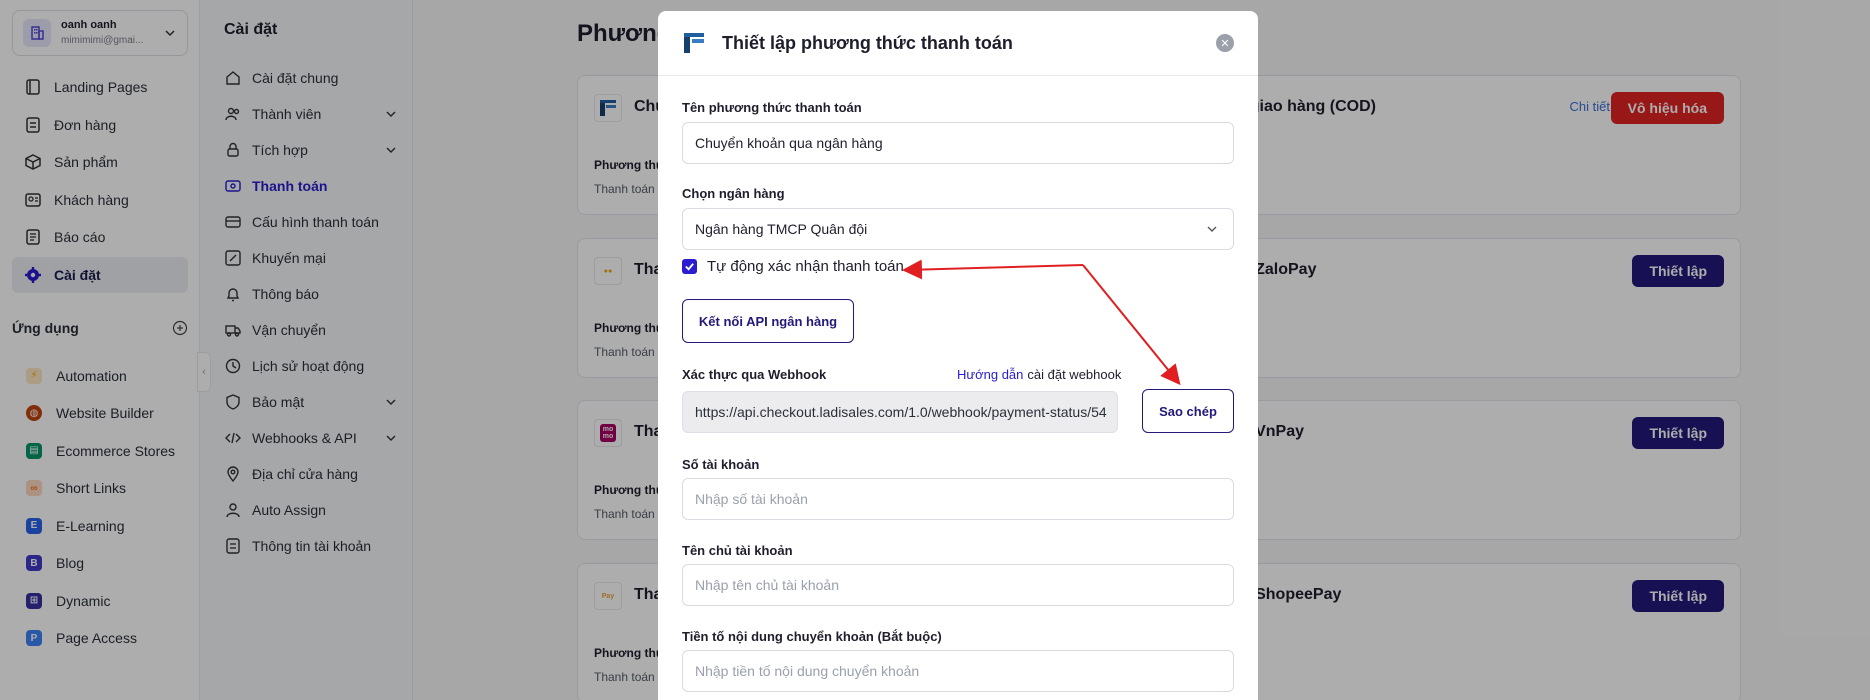  Describe the element at coordinates (1188, 411) in the screenshot. I see `copy-button: Sao chép` at that location.